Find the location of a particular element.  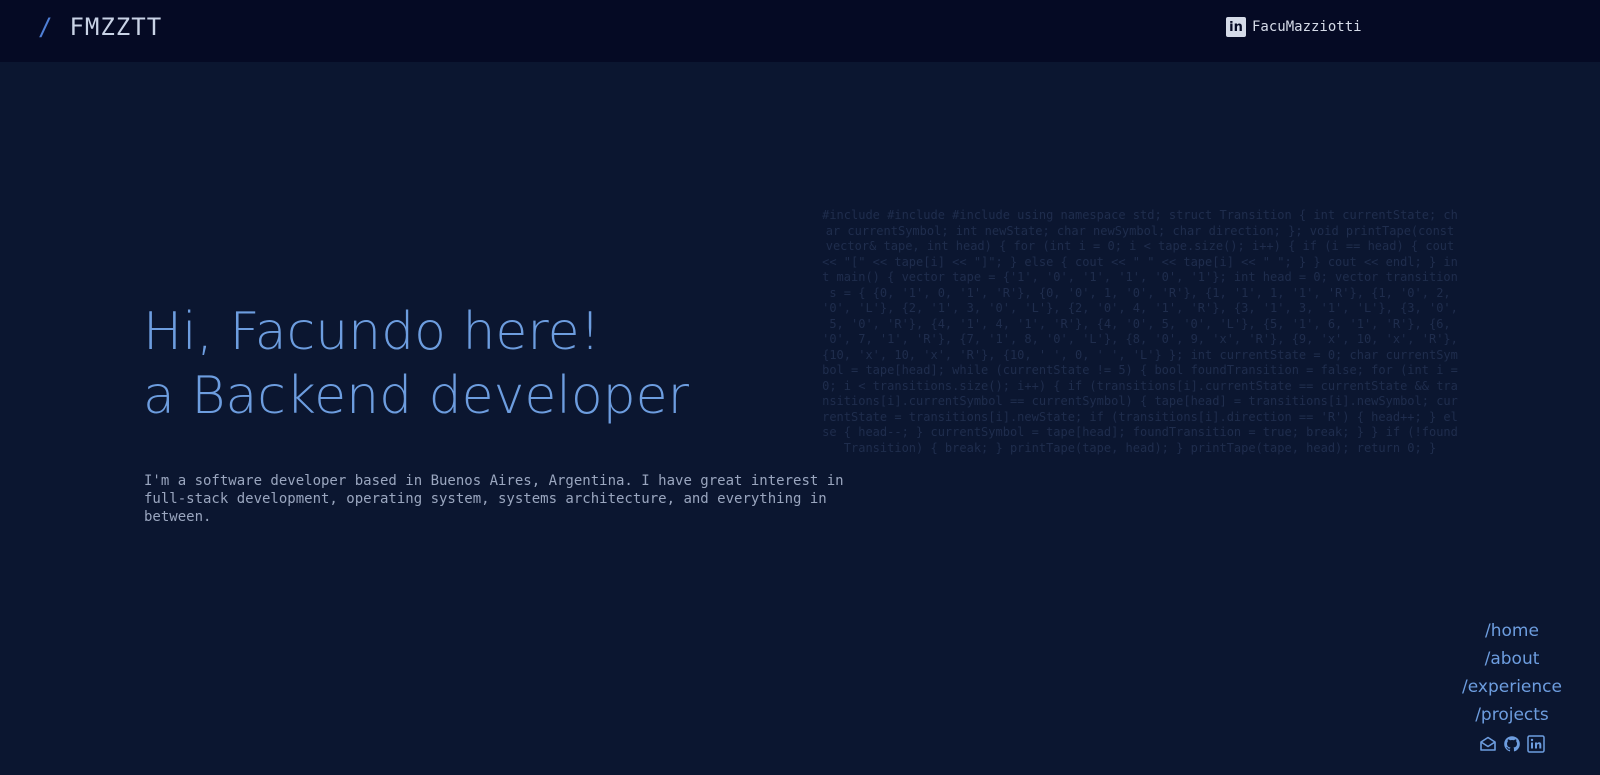

side-nav: /home /about /experience /projects is located at coordinates (1512, 685).